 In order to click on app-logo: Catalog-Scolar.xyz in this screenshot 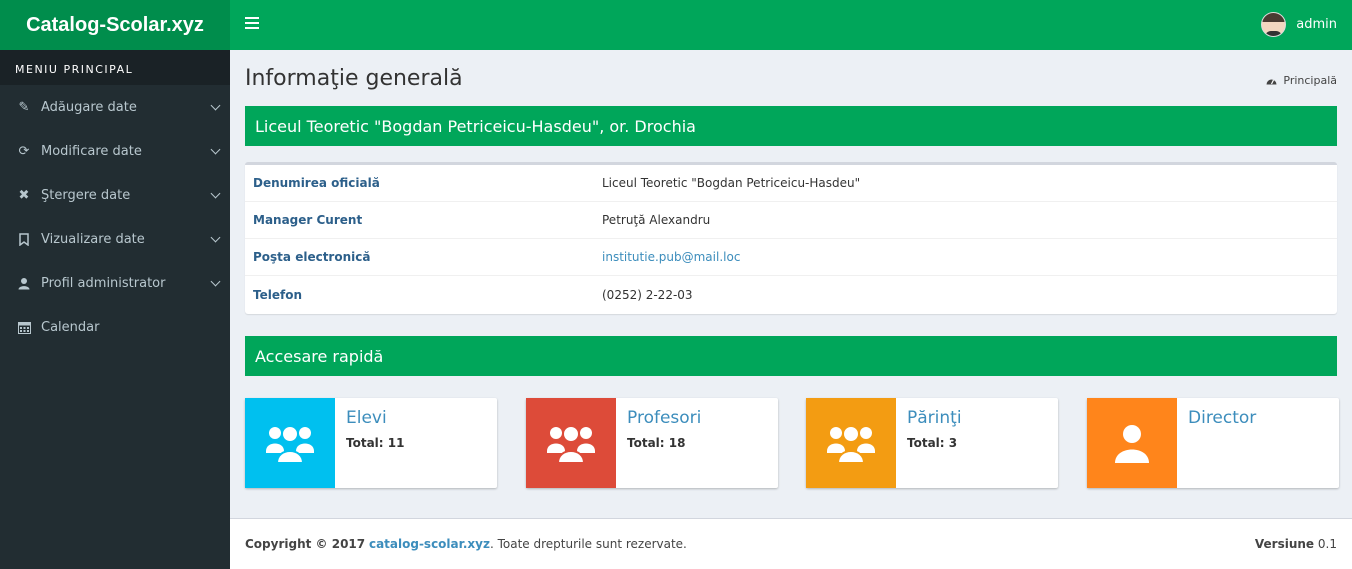, I will do `click(115, 25)`.